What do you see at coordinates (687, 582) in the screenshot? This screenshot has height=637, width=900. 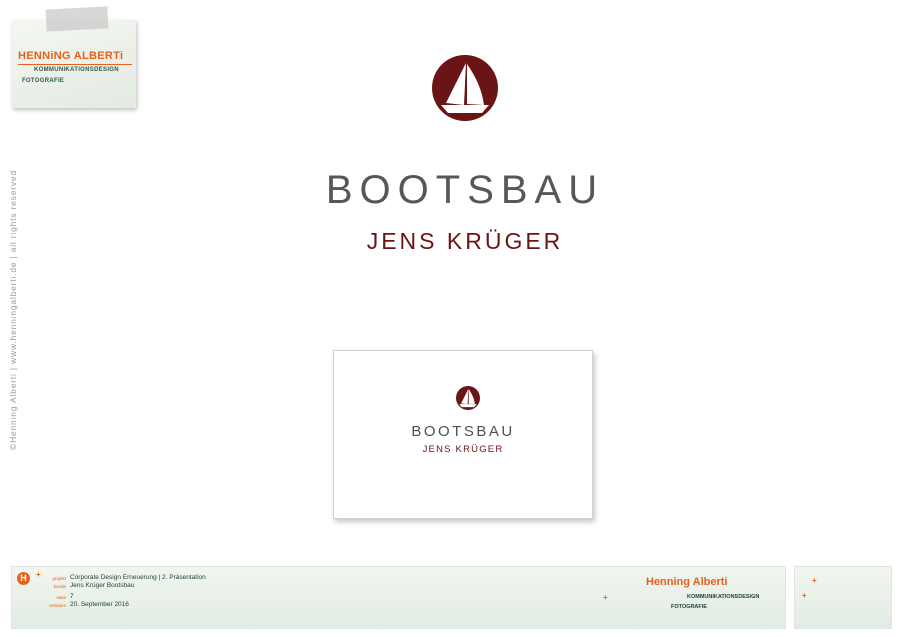 I see `footer-brand: Henning Alberti` at bounding box center [687, 582].